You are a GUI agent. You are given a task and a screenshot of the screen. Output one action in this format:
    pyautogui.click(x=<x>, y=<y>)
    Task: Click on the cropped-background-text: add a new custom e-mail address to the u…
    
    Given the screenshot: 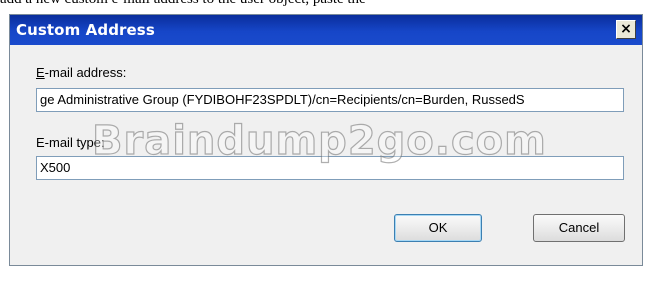 What is the action you would take?
    pyautogui.click(x=323, y=4)
    